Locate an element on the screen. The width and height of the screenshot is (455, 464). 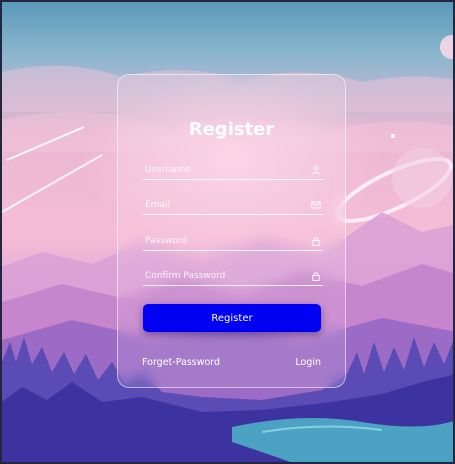
password-field is located at coordinates (233, 242).